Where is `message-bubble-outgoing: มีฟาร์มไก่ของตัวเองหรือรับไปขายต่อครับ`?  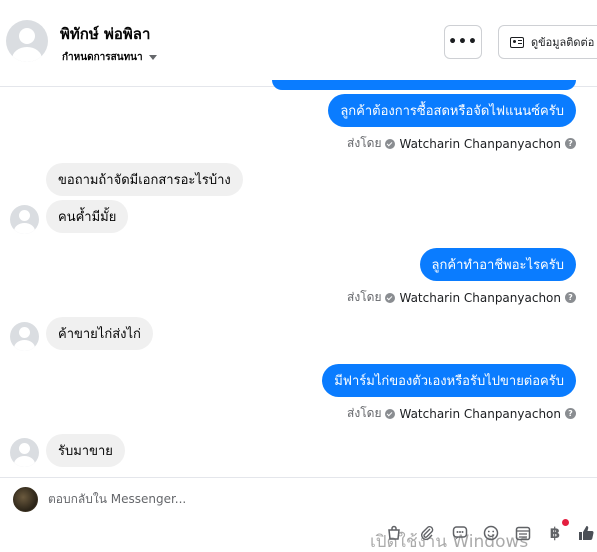 message-bubble-outgoing: มีฟาร์มไก่ของตัวเองหรือรับไปขายต่อครับ is located at coordinates (449, 380).